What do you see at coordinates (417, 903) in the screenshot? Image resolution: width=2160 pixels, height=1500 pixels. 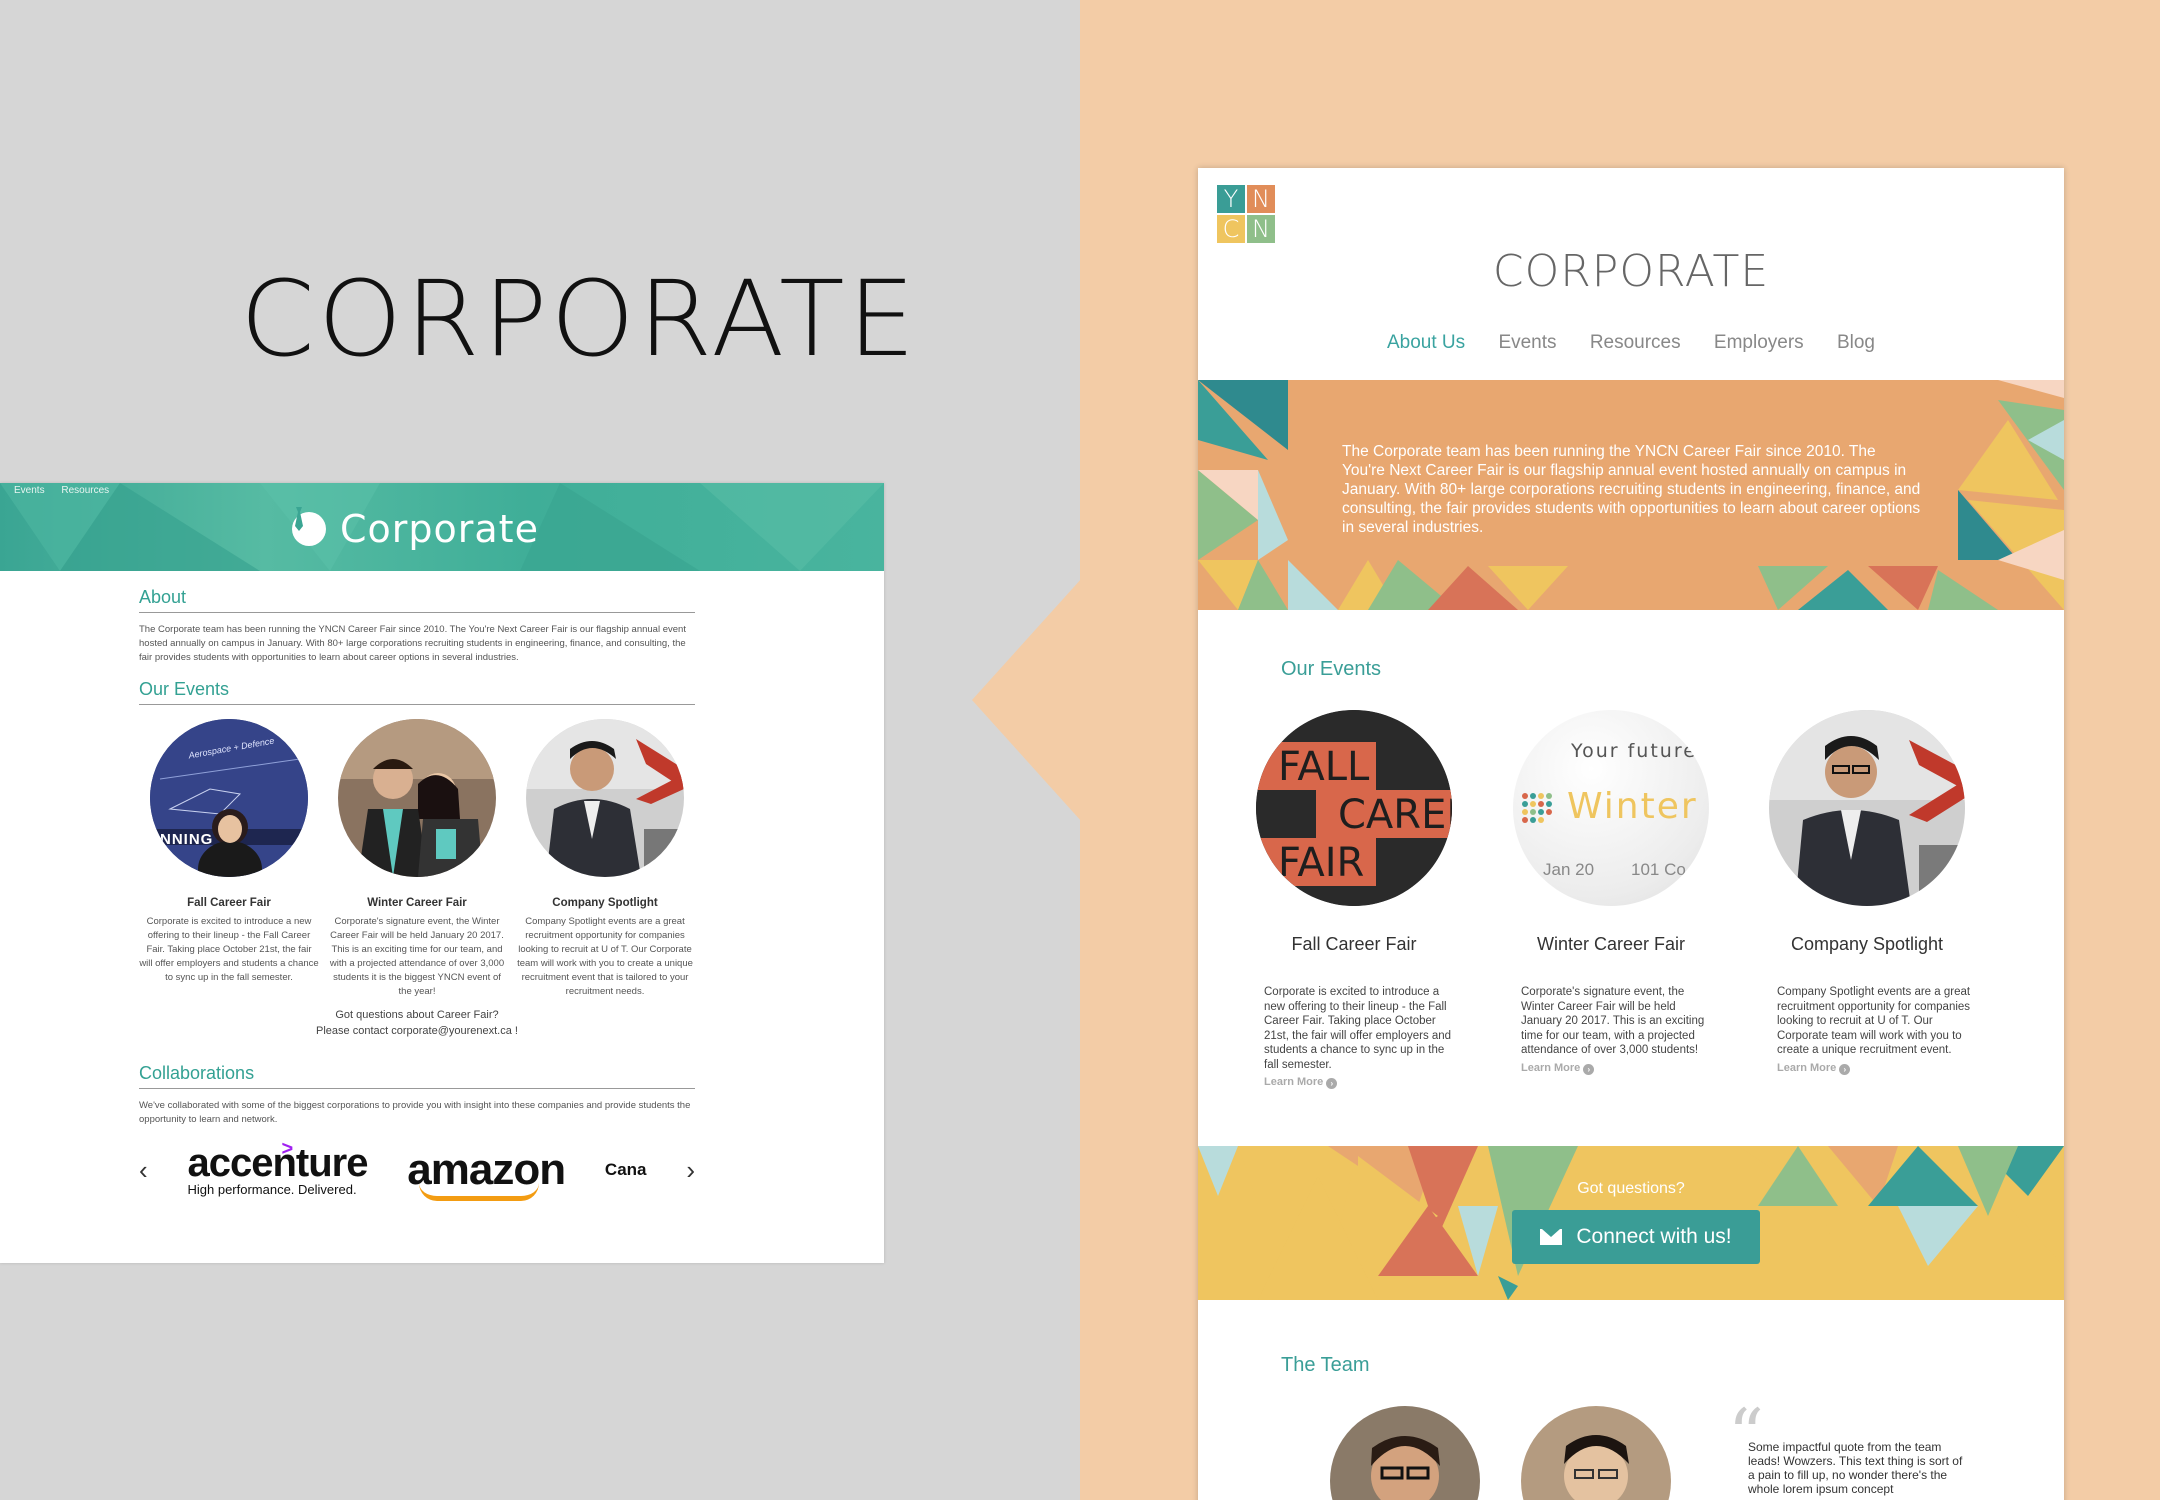 I see `old-event-title: Winter Career Fair` at bounding box center [417, 903].